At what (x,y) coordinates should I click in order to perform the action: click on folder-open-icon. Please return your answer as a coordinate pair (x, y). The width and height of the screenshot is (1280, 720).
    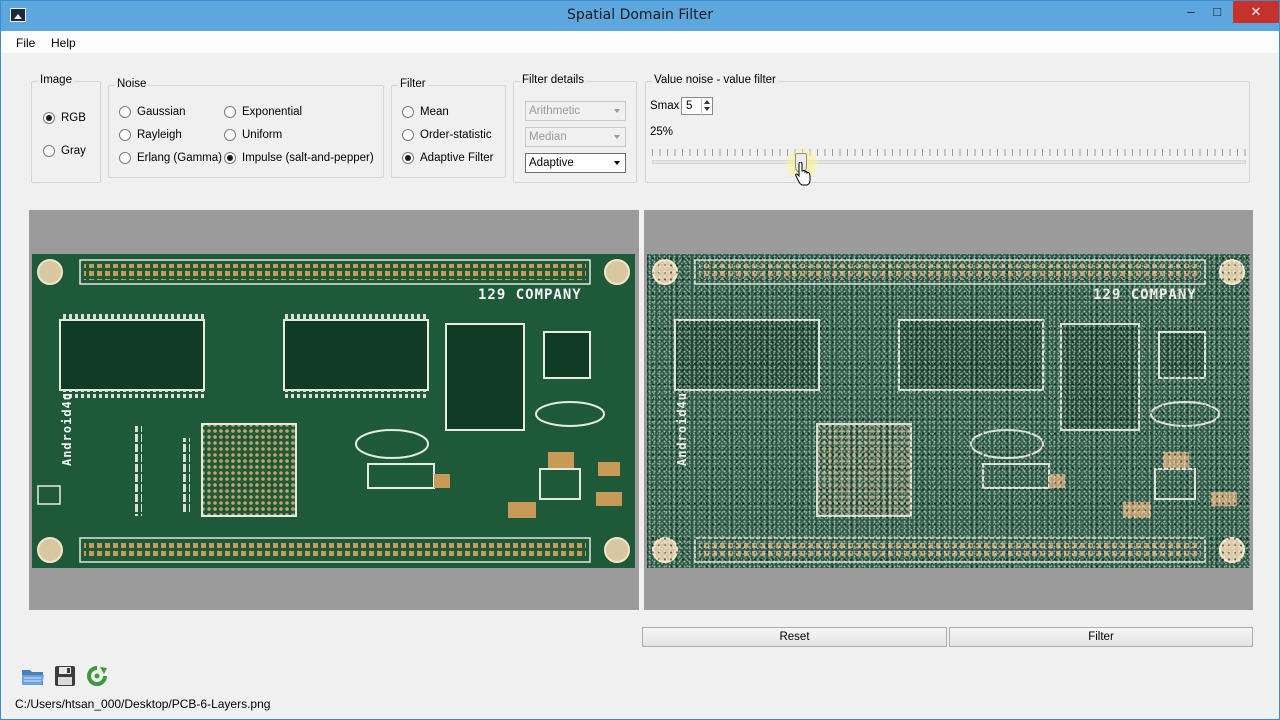
    Looking at the image, I should click on (33, 676).